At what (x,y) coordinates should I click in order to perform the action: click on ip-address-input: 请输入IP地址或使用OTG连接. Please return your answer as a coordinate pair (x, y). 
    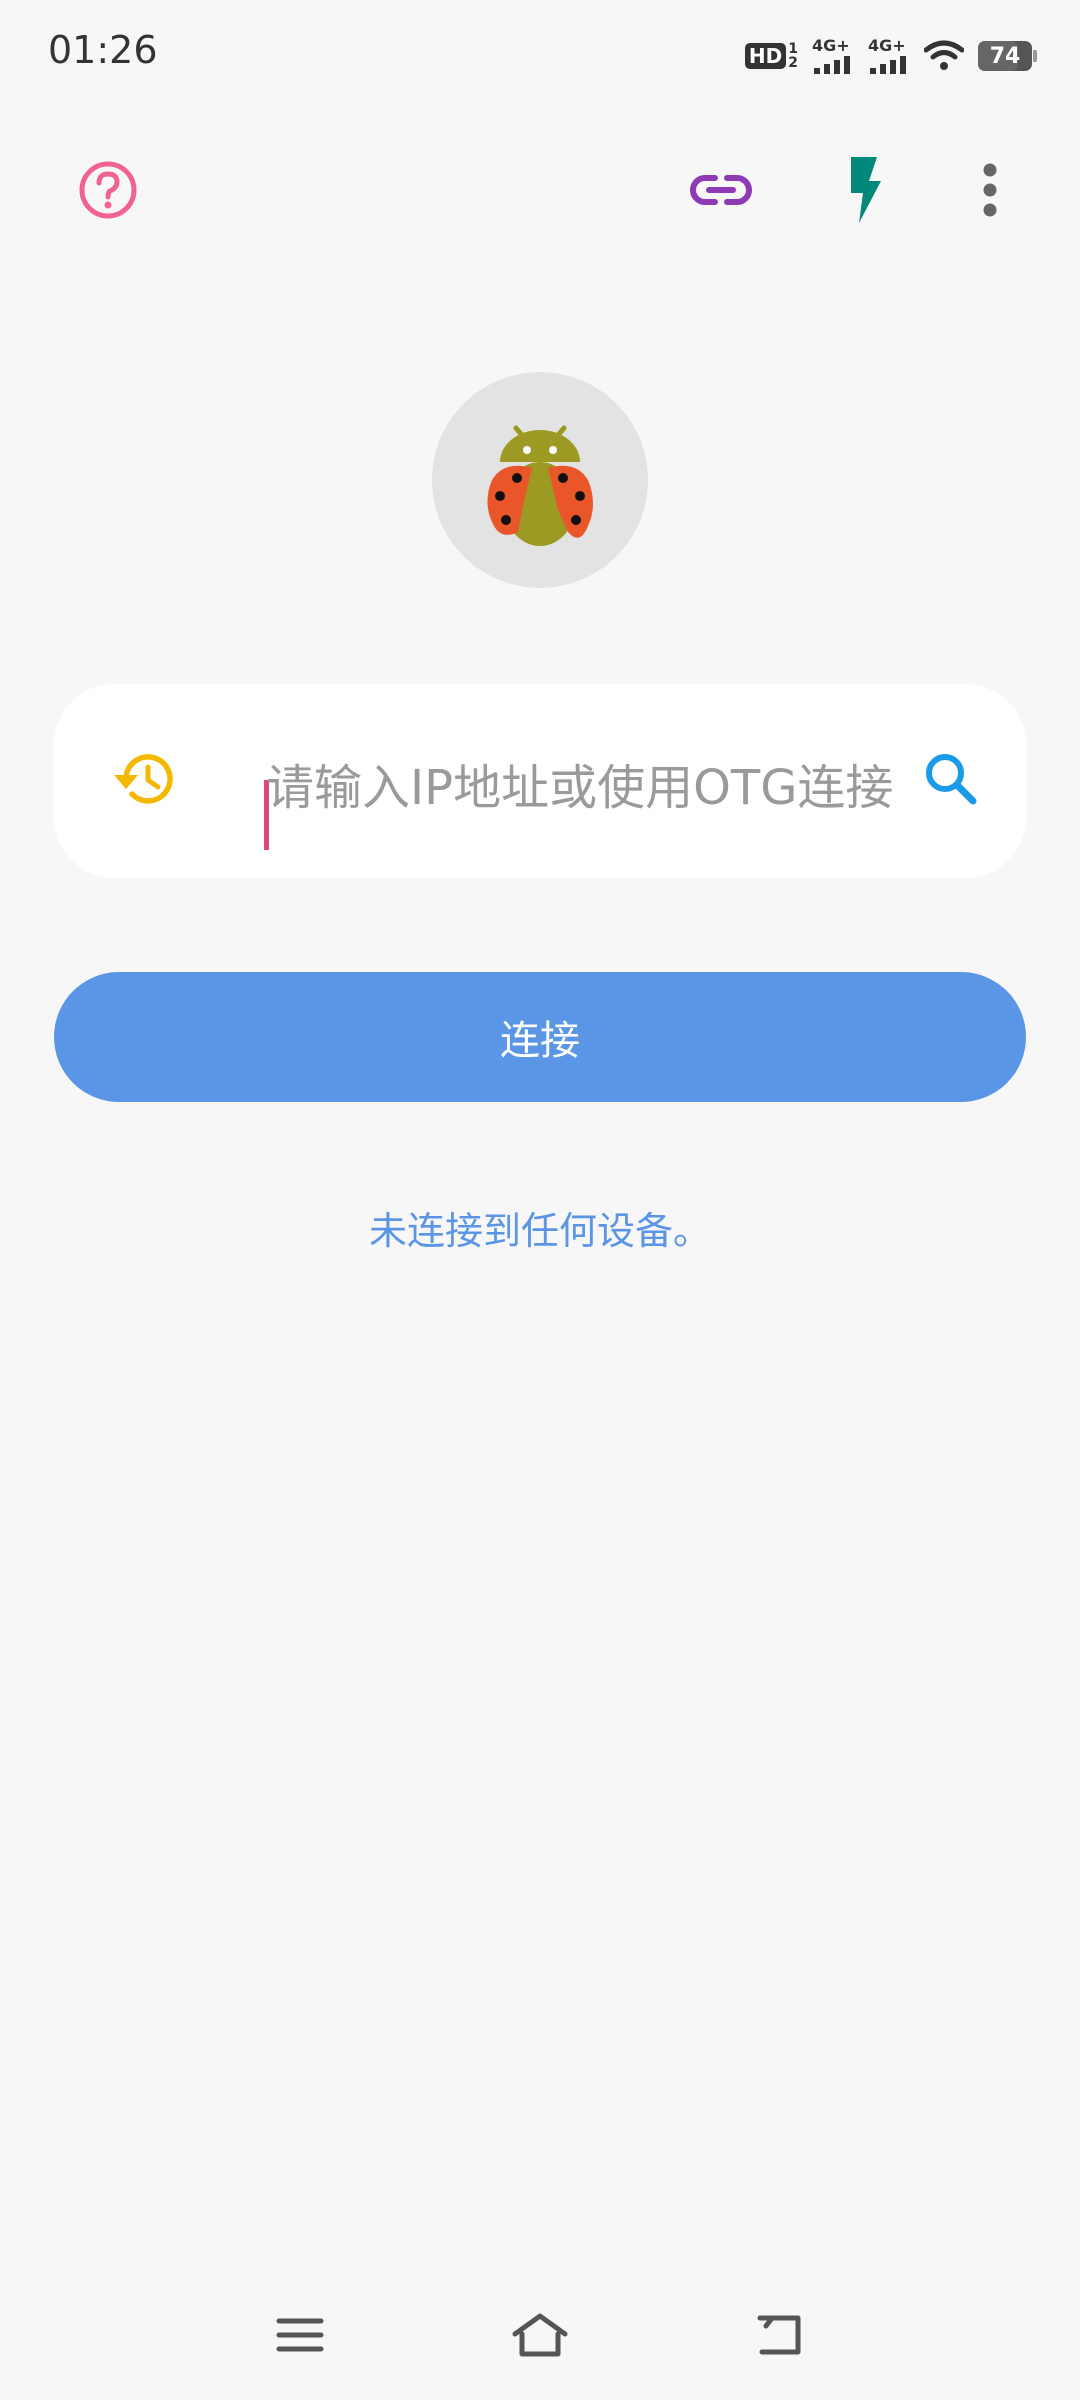
    Looking at the image, I should click on (570, 785).